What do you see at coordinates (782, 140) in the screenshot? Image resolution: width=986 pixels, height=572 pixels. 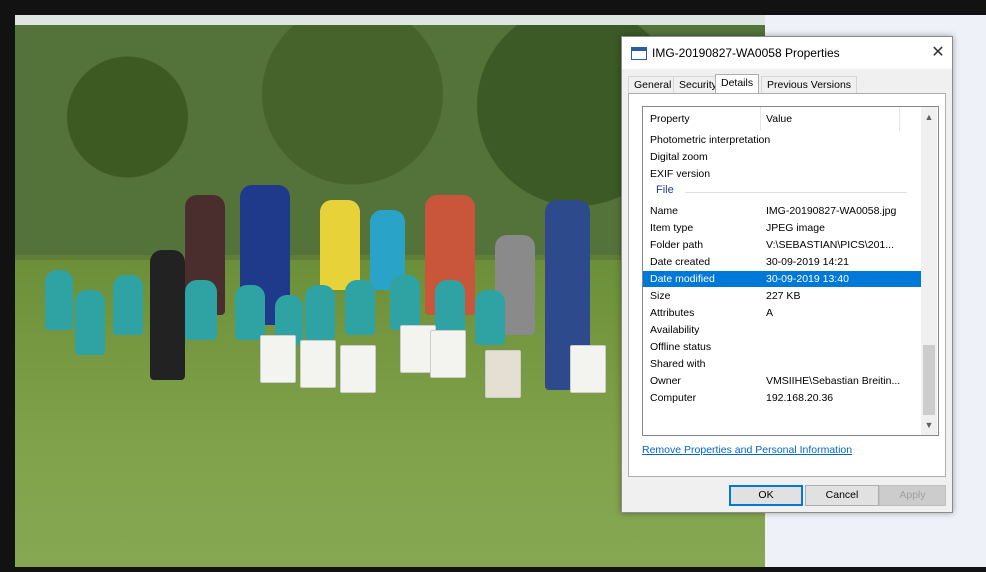 I see `list-item: Photometric interpretation` at bounding box center [782, 140].